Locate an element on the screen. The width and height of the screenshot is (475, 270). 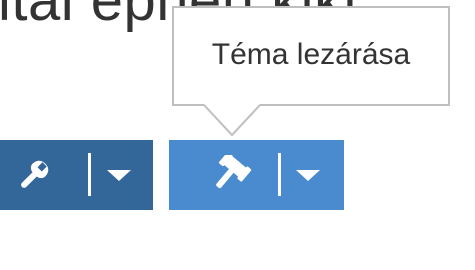
lock-topic-split-button is located at coordinates (256, 175).